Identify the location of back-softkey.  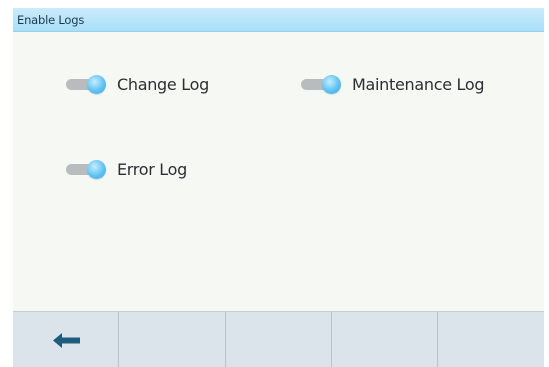
(66, 339).